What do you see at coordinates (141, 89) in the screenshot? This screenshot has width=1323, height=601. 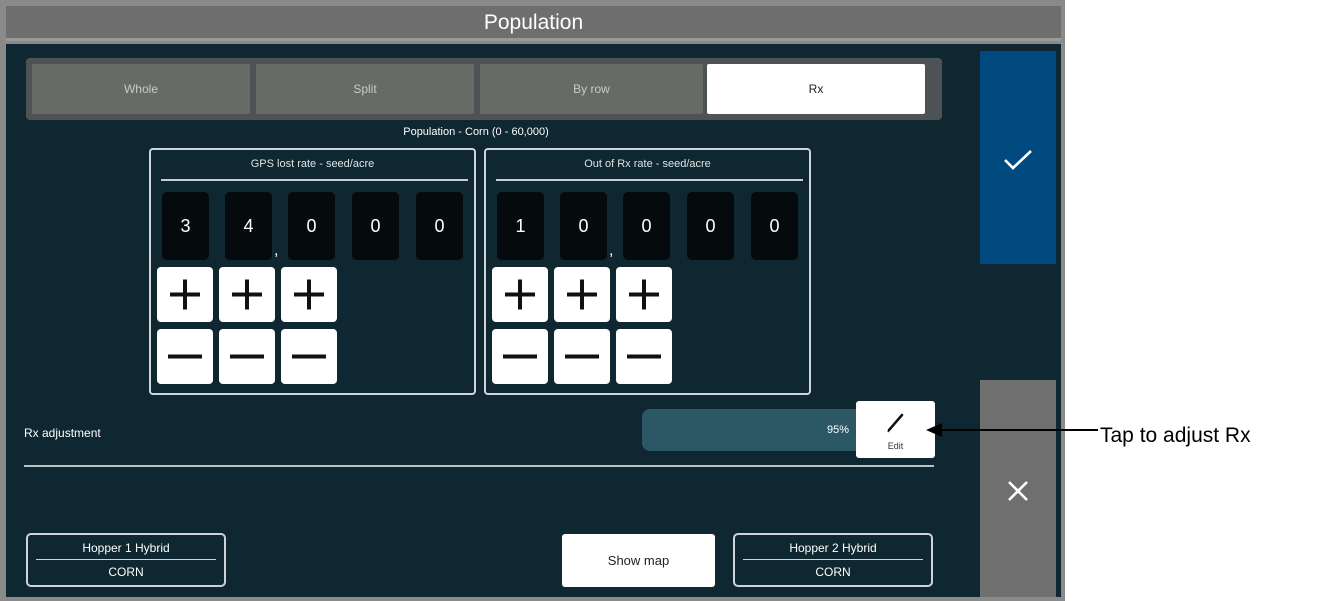 I see `tab-whole: Whole` at bounding box center [141, 89].